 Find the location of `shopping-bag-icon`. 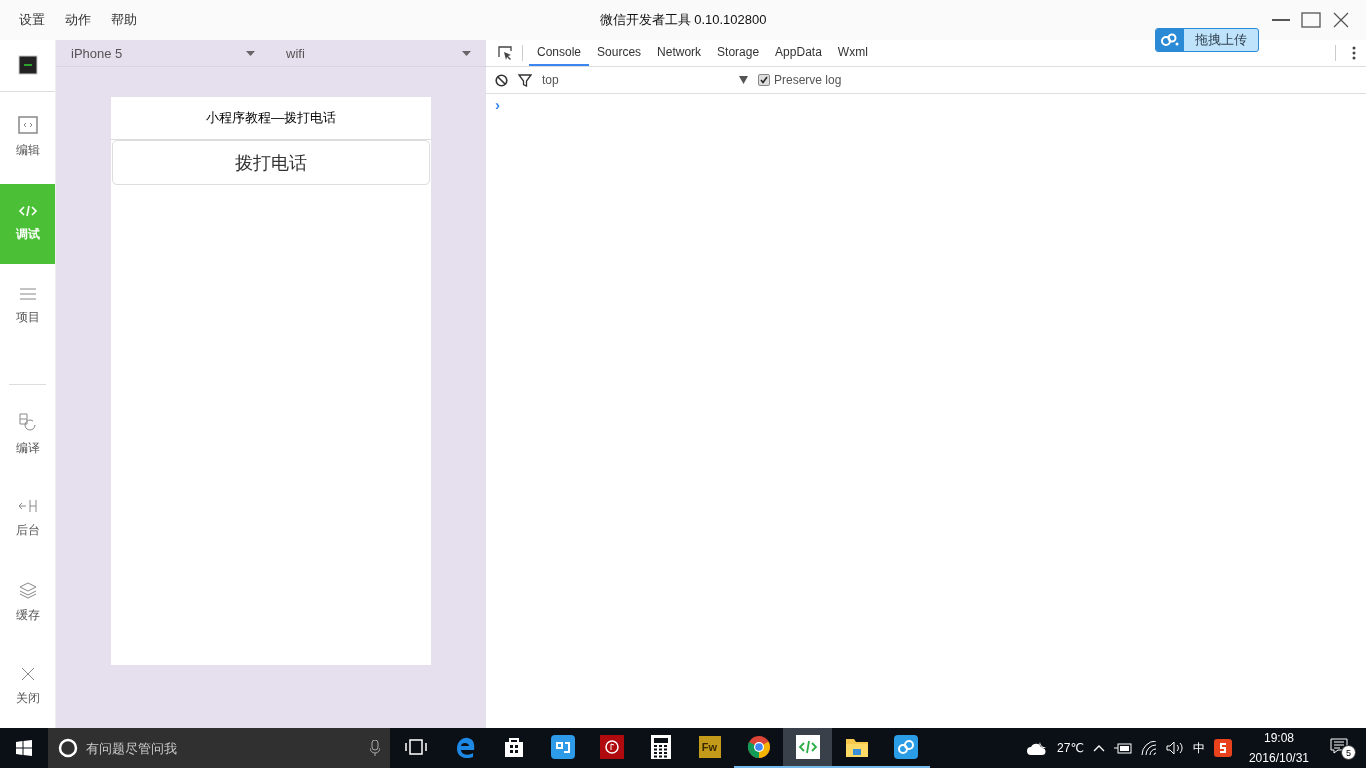

shopping-bag-icon is located at coordinates (513, 747).